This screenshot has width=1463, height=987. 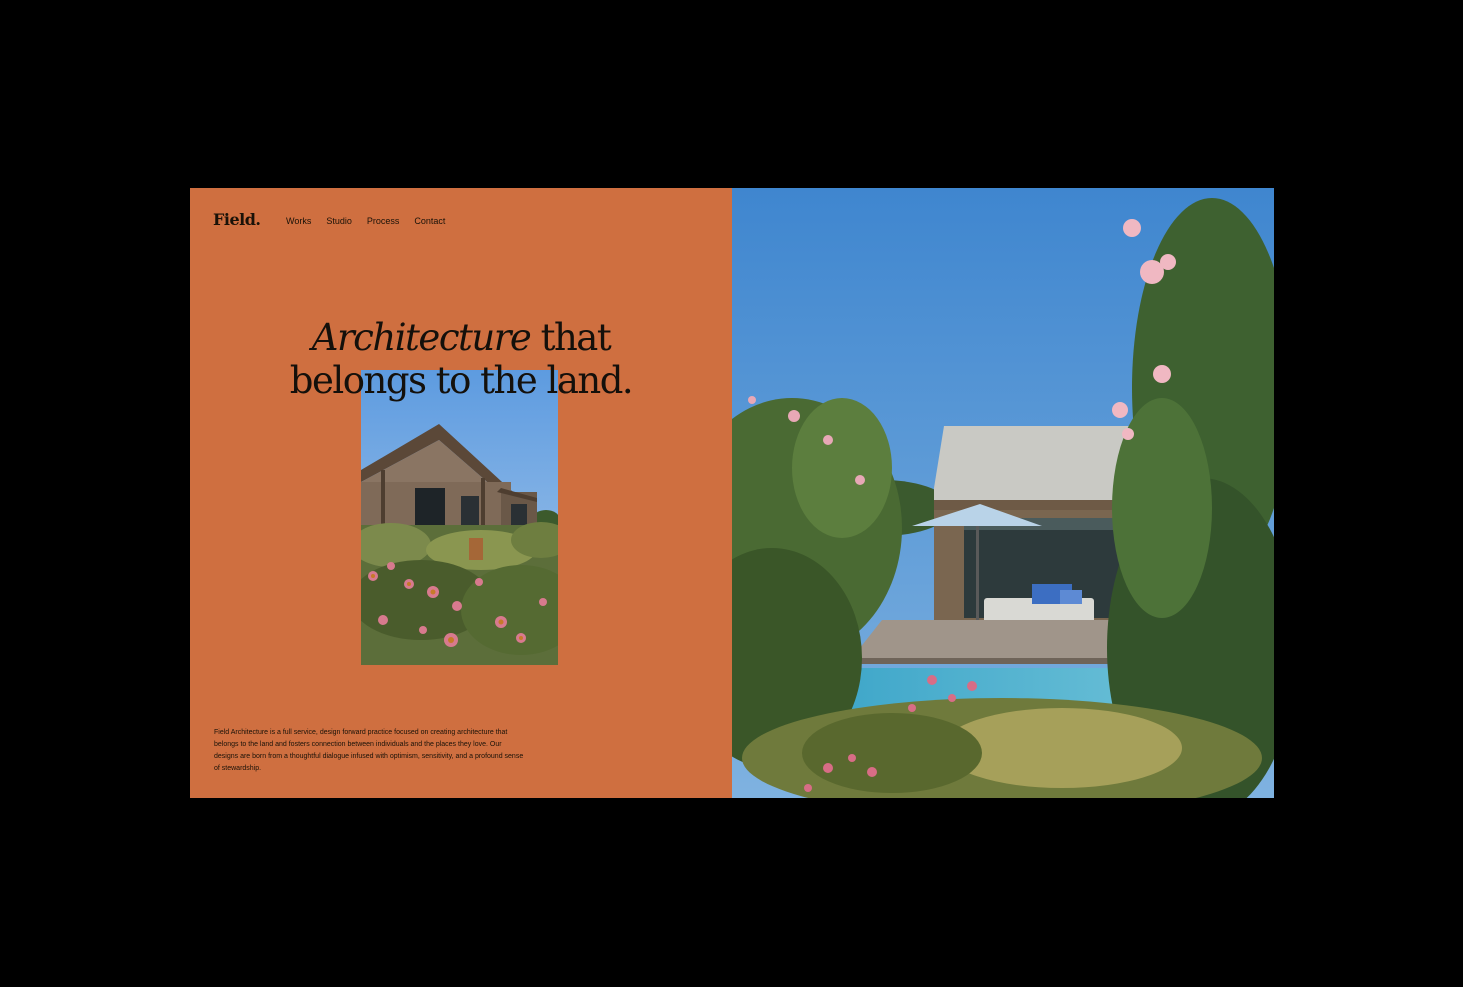 I want to click on nav-item-studio: Studio, so click(x=339, y=221).